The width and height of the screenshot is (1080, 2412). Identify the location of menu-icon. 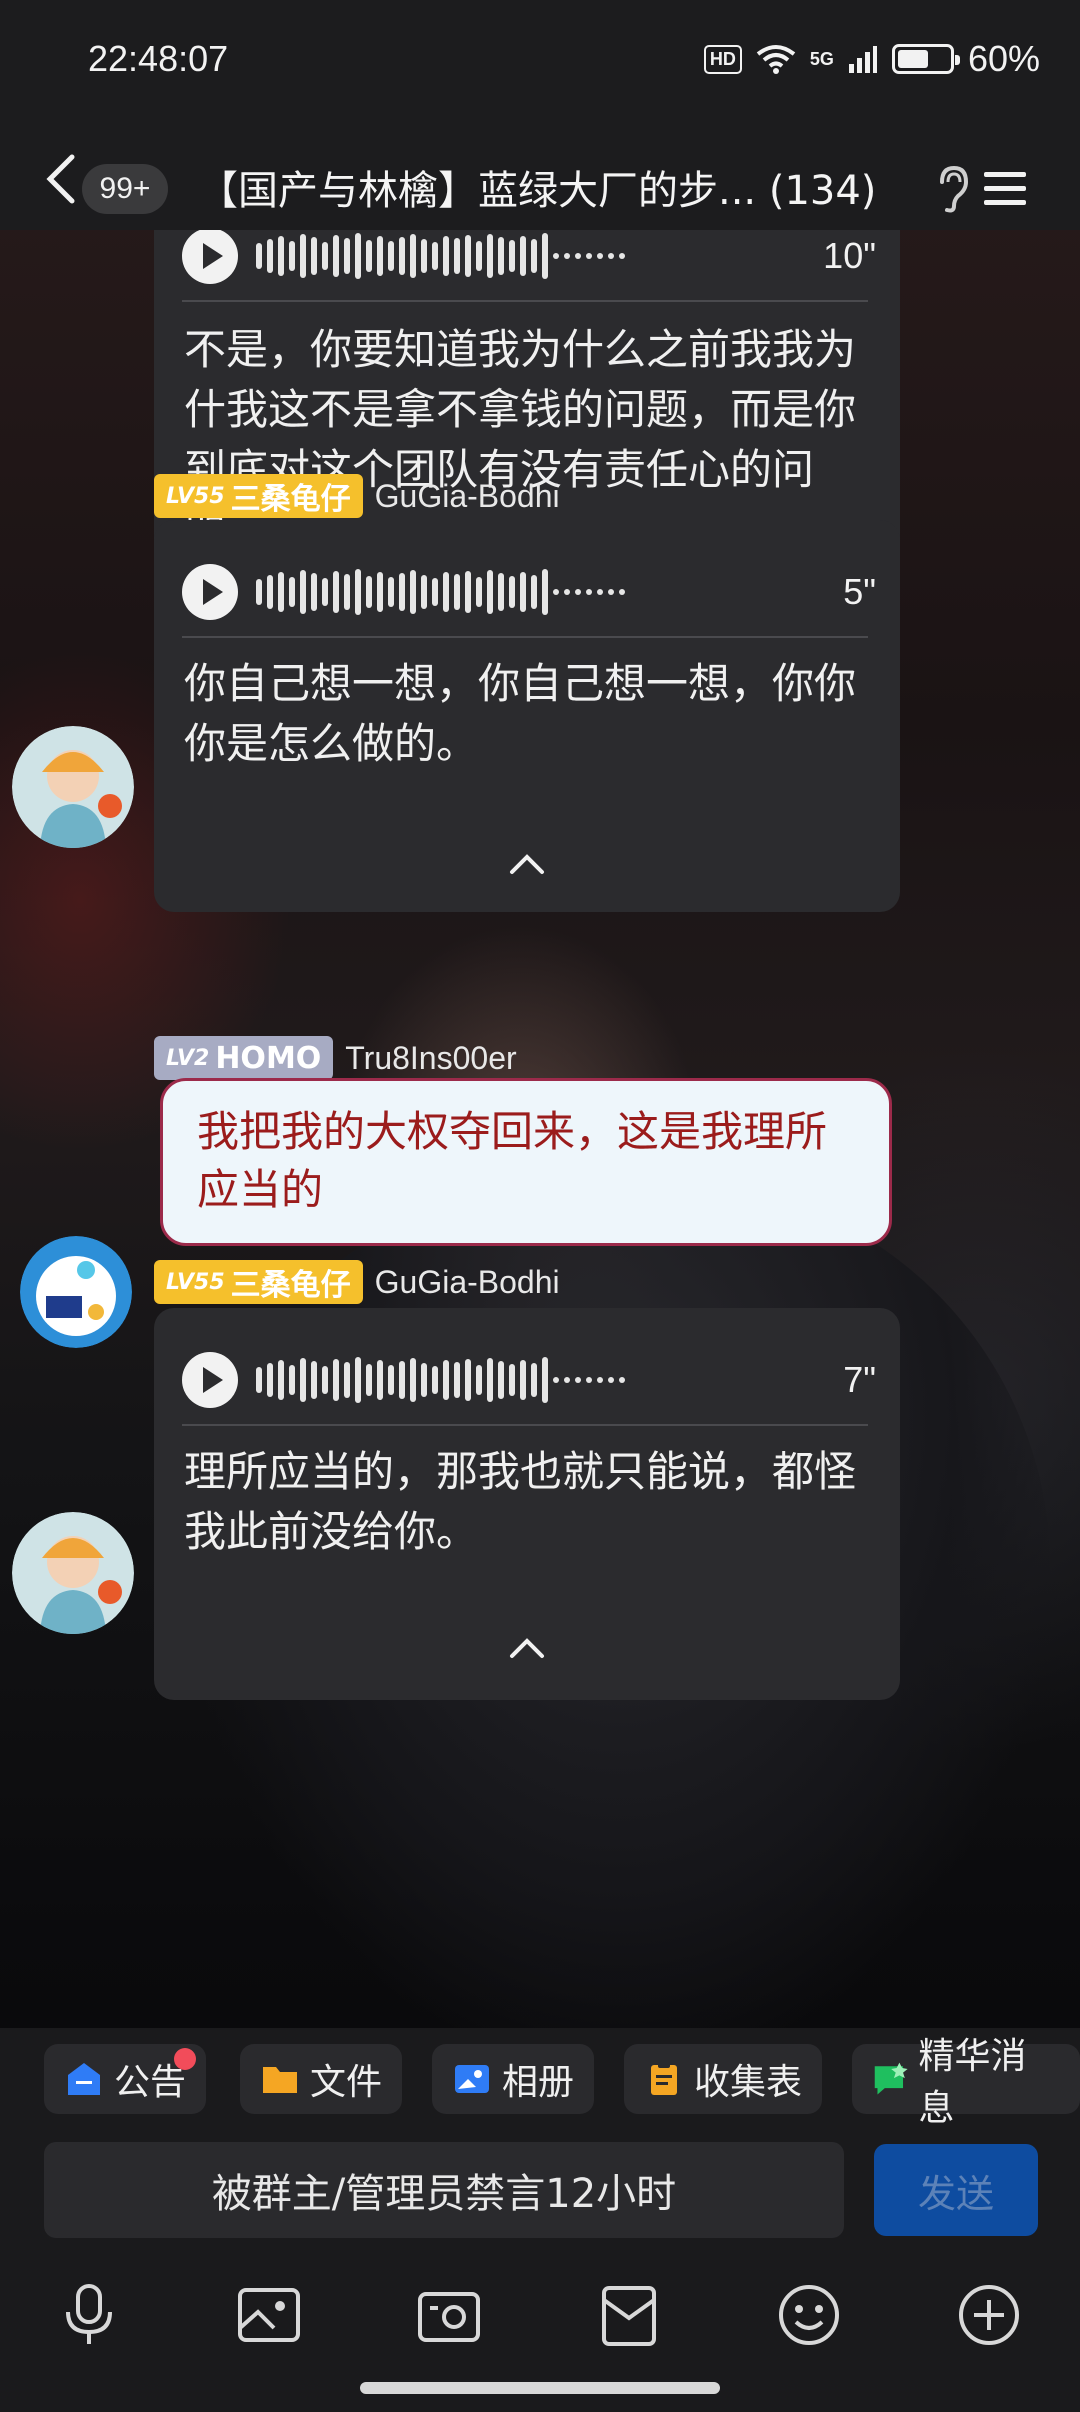
(1005, 189).